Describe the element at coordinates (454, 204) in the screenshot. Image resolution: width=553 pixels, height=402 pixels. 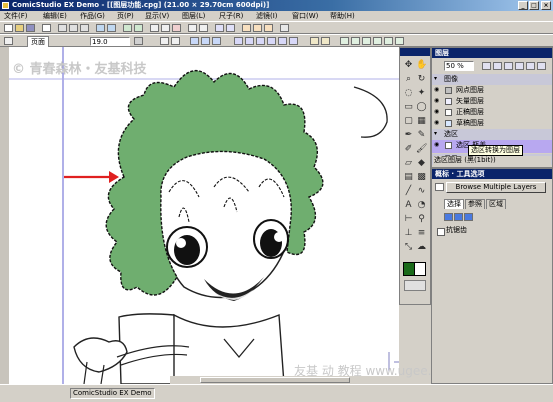
I see `tab-select: 选择` at that location.